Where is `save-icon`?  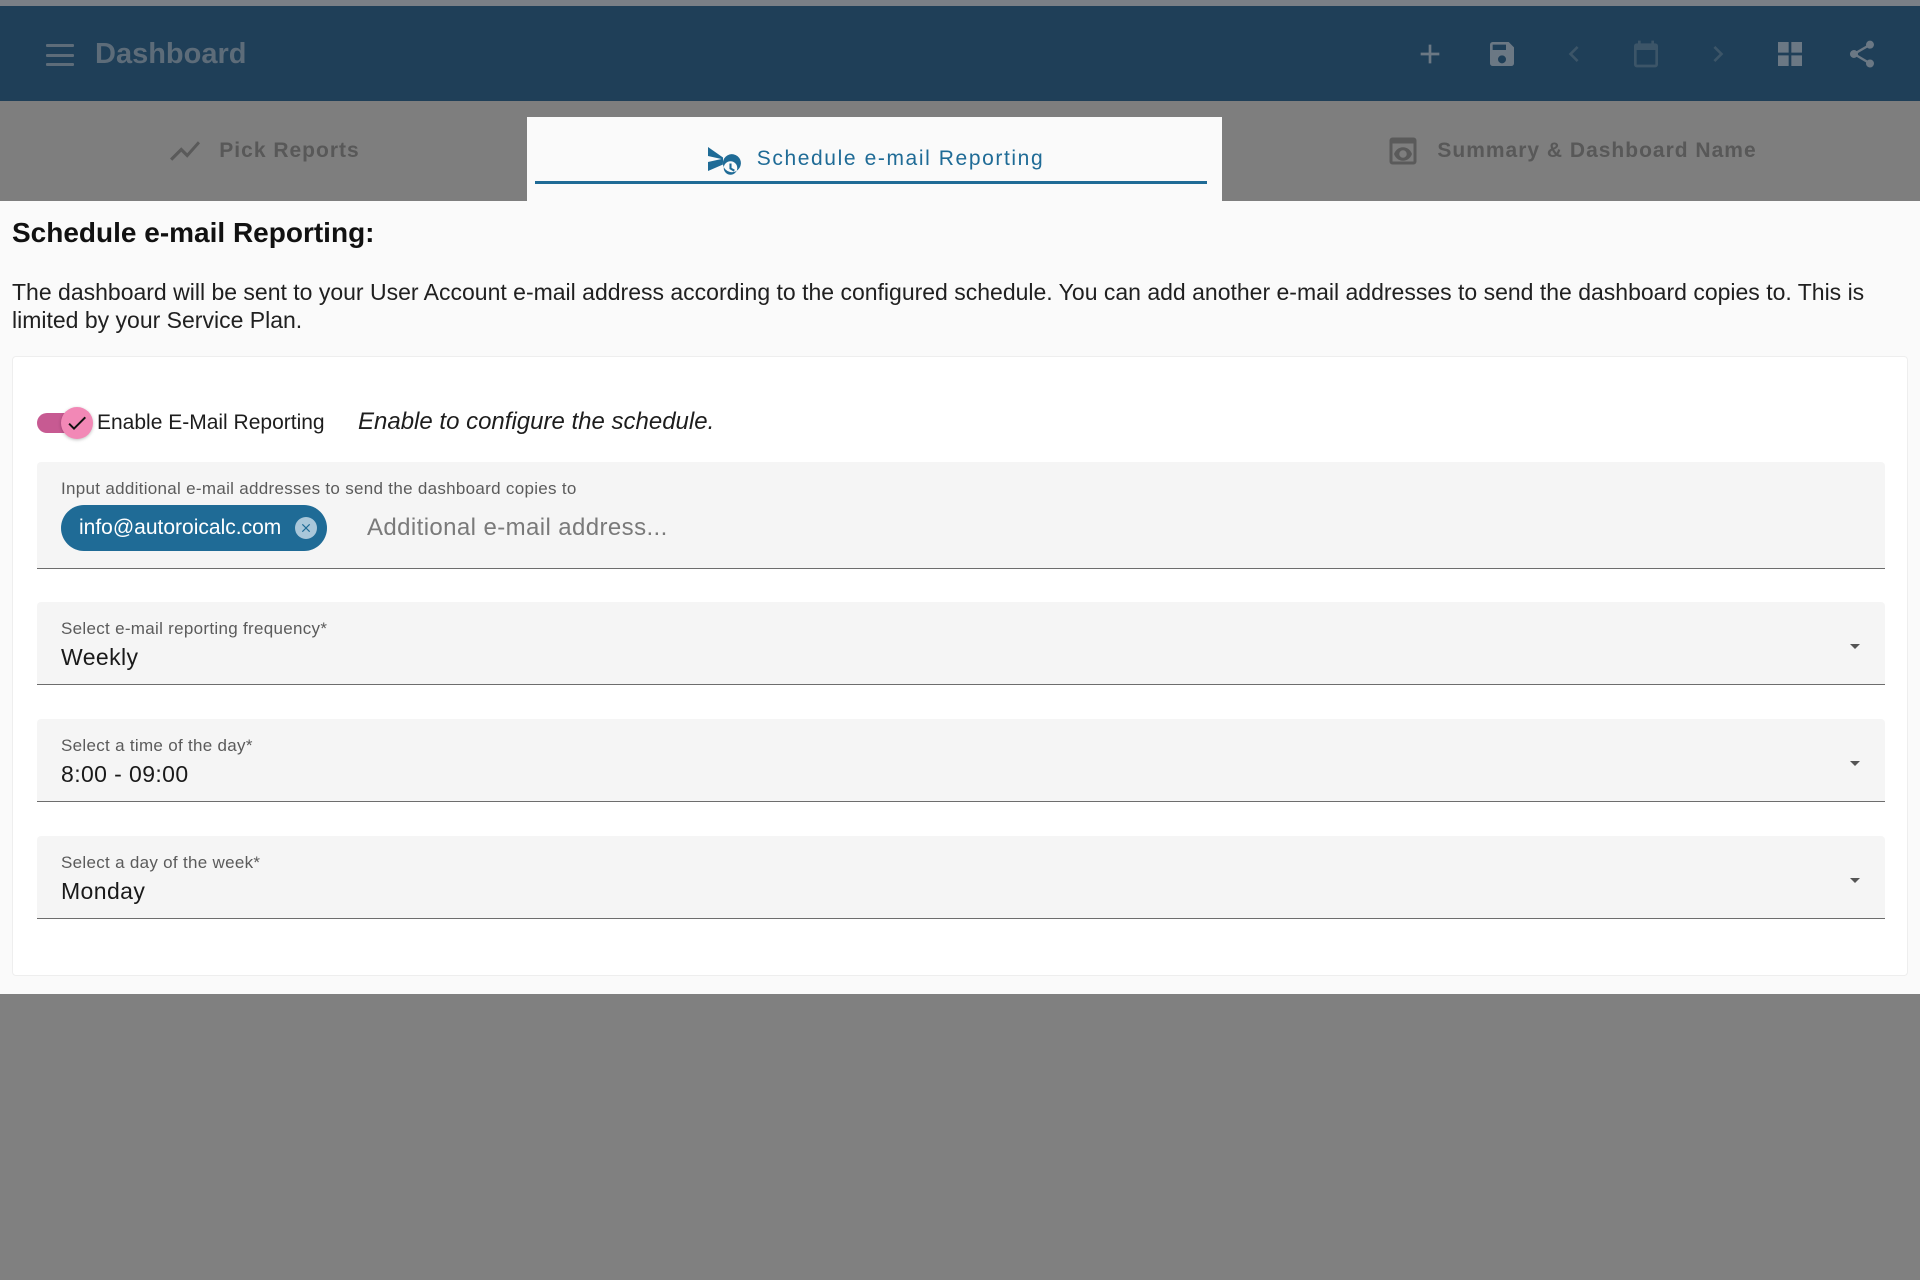
save-icon is located at coordinates (1502, 54).